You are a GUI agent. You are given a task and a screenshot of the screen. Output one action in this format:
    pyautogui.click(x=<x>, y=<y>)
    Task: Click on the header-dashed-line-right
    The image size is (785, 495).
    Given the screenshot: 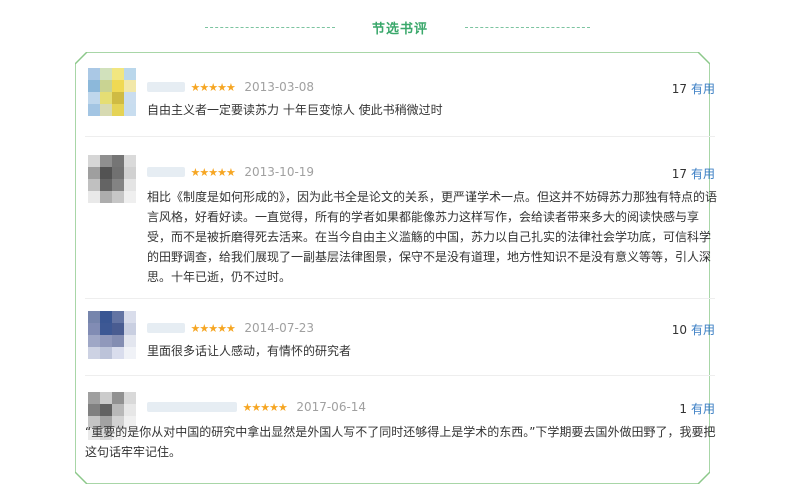 What is the action you would take?
    pyautogui.click(x=527, y=27)
    